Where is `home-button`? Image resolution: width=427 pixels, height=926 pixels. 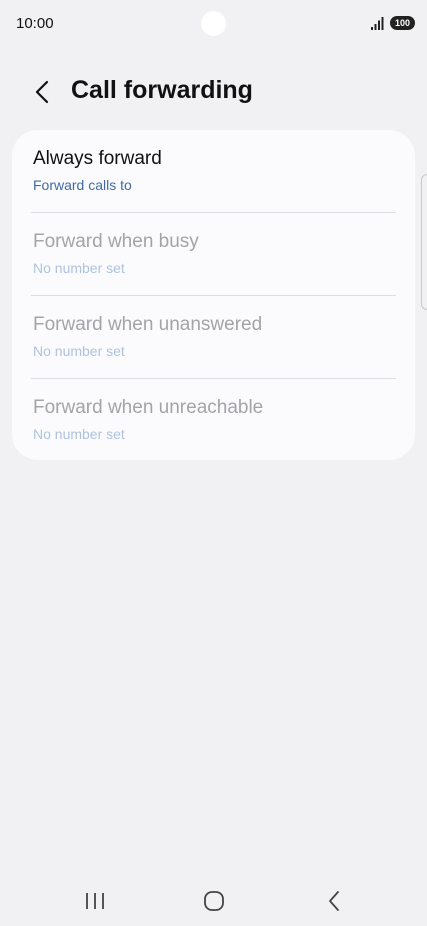
home-button is located at coordinates (214, 901).